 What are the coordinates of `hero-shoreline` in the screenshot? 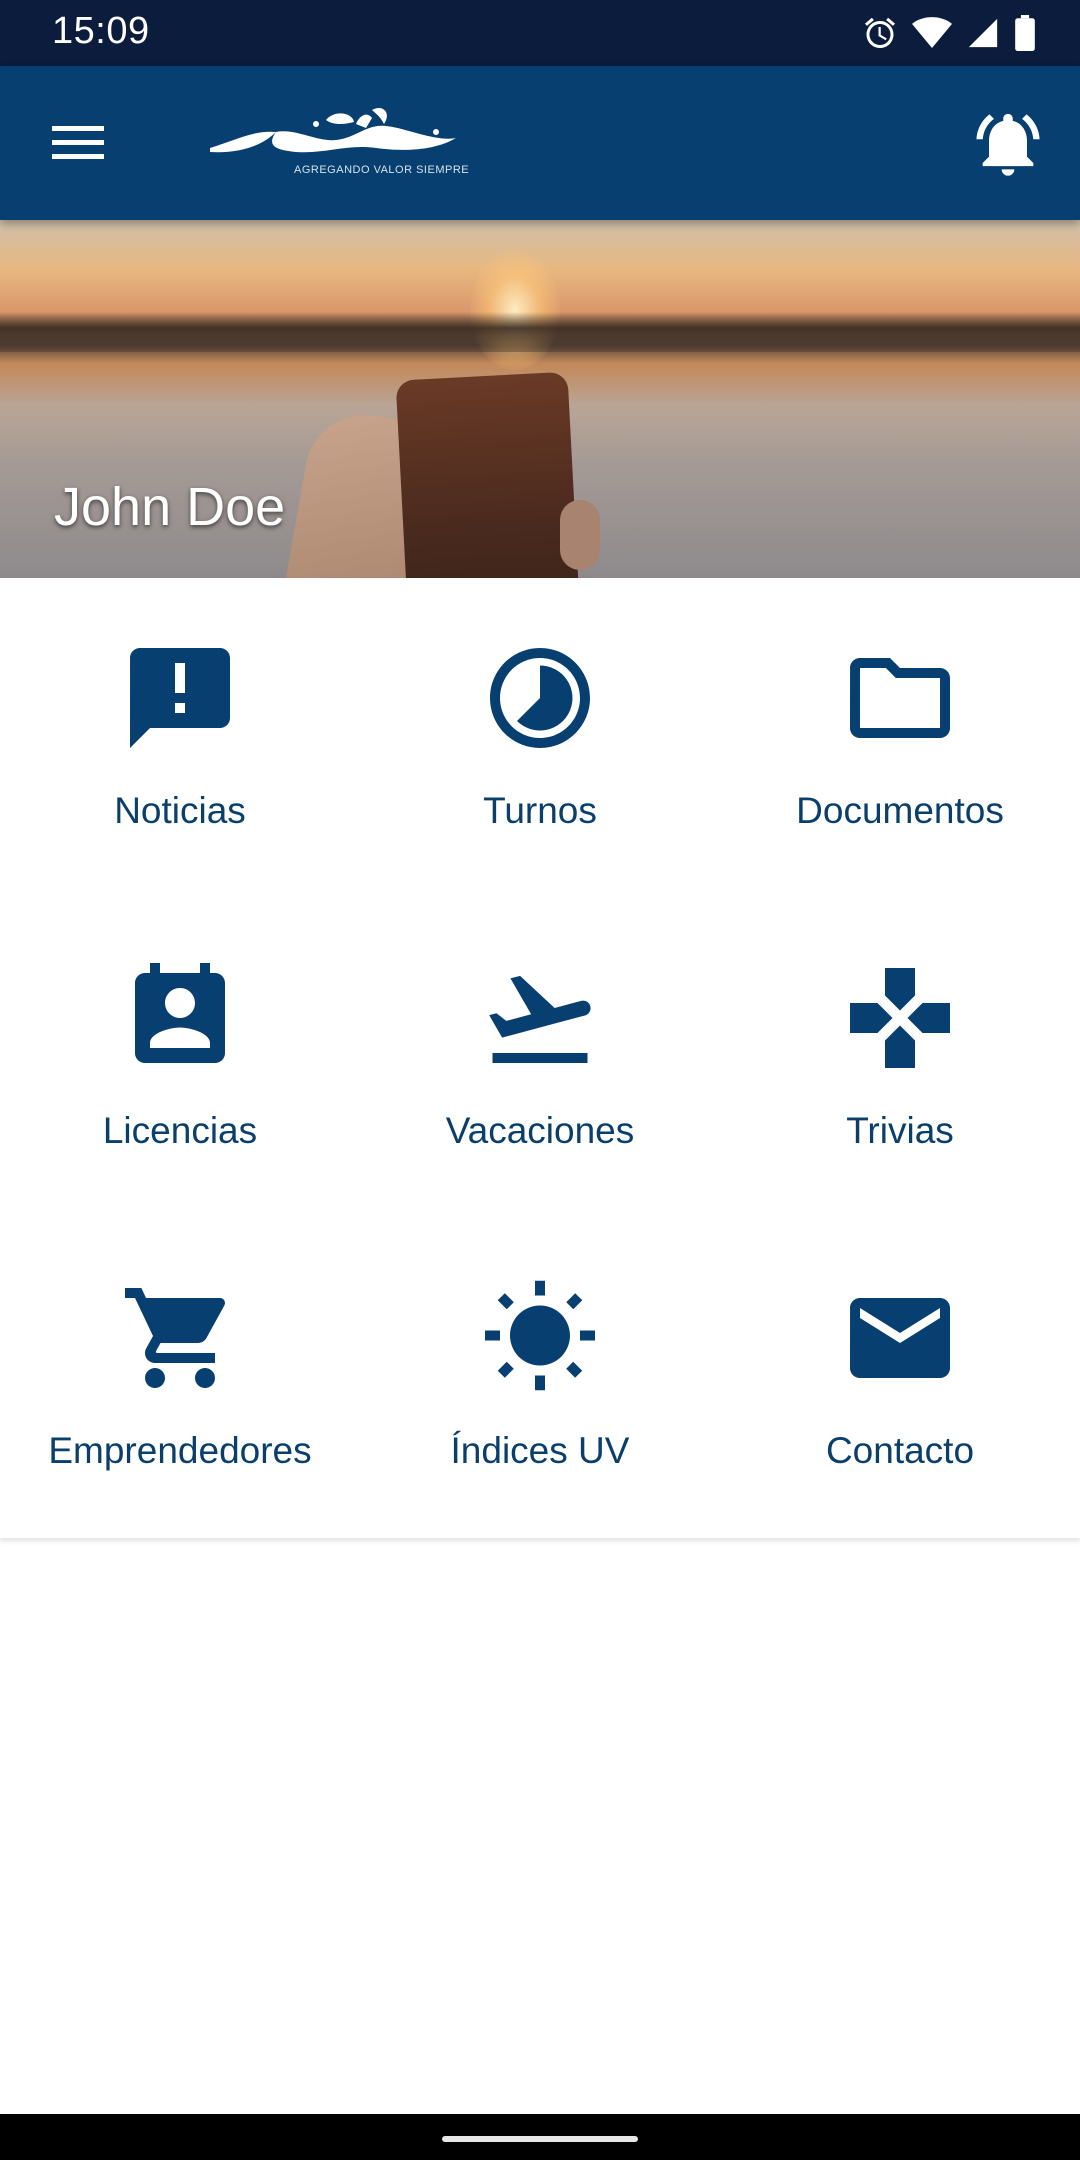 It's located at (540, 332).